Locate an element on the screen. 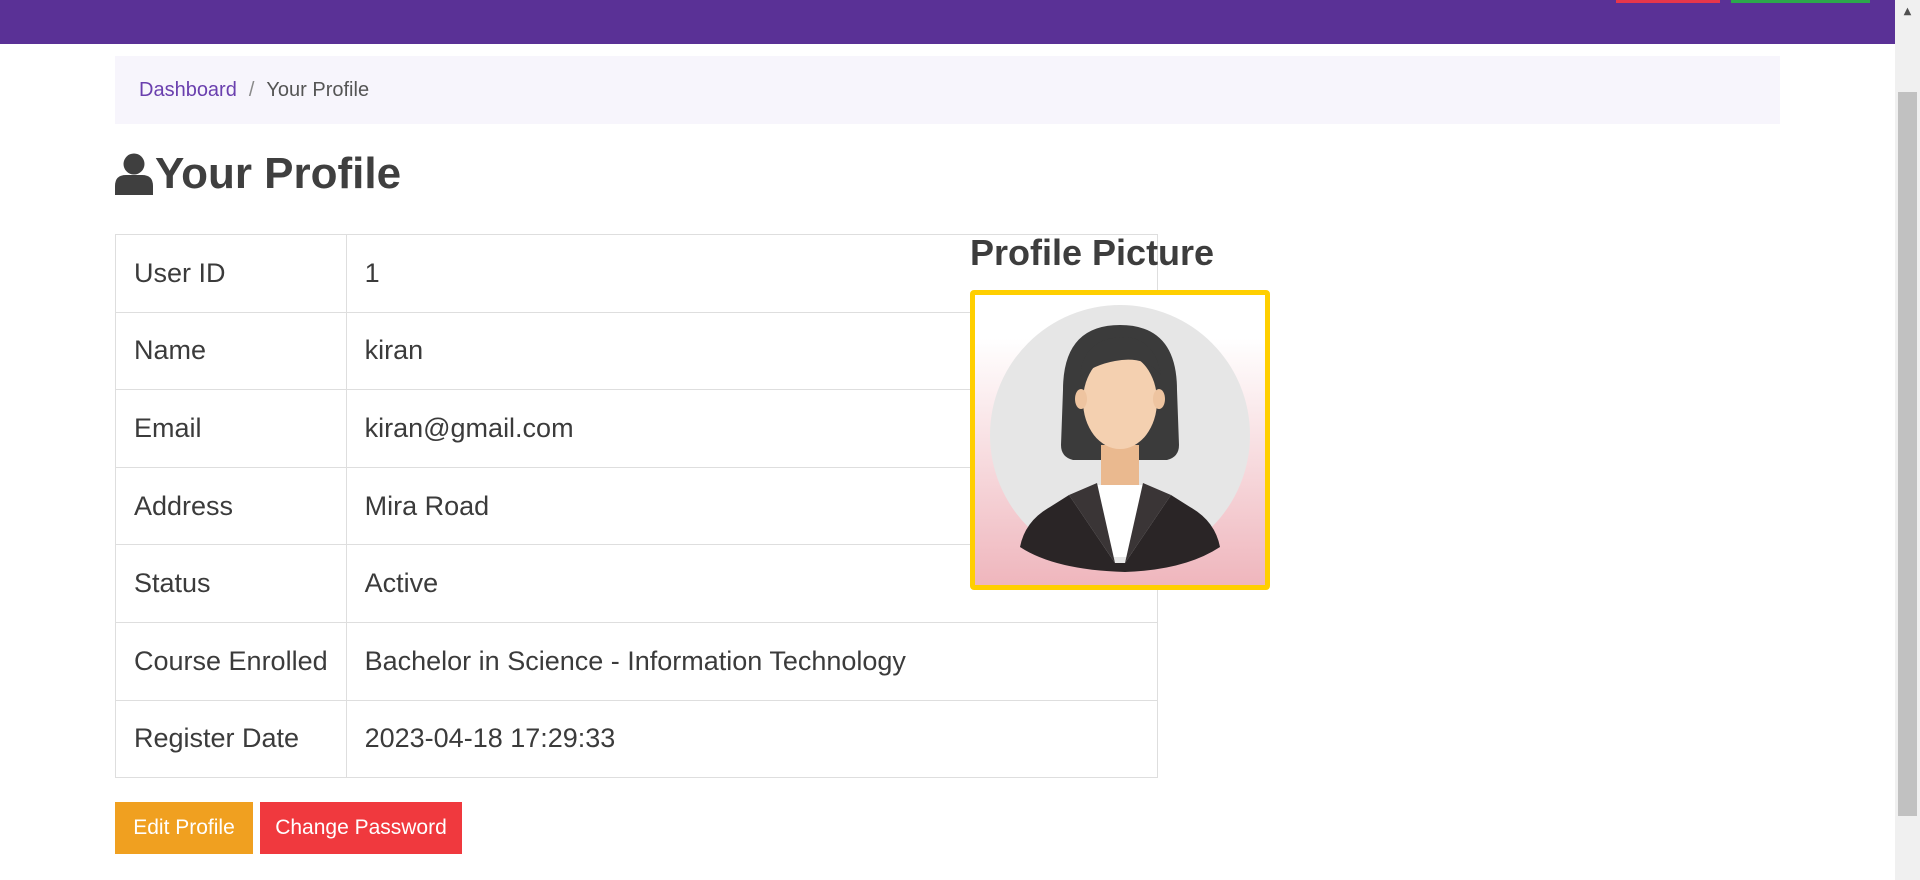 This screenshot has height=880, width=1920. row-label: Name is located at coordinates (231, 351).